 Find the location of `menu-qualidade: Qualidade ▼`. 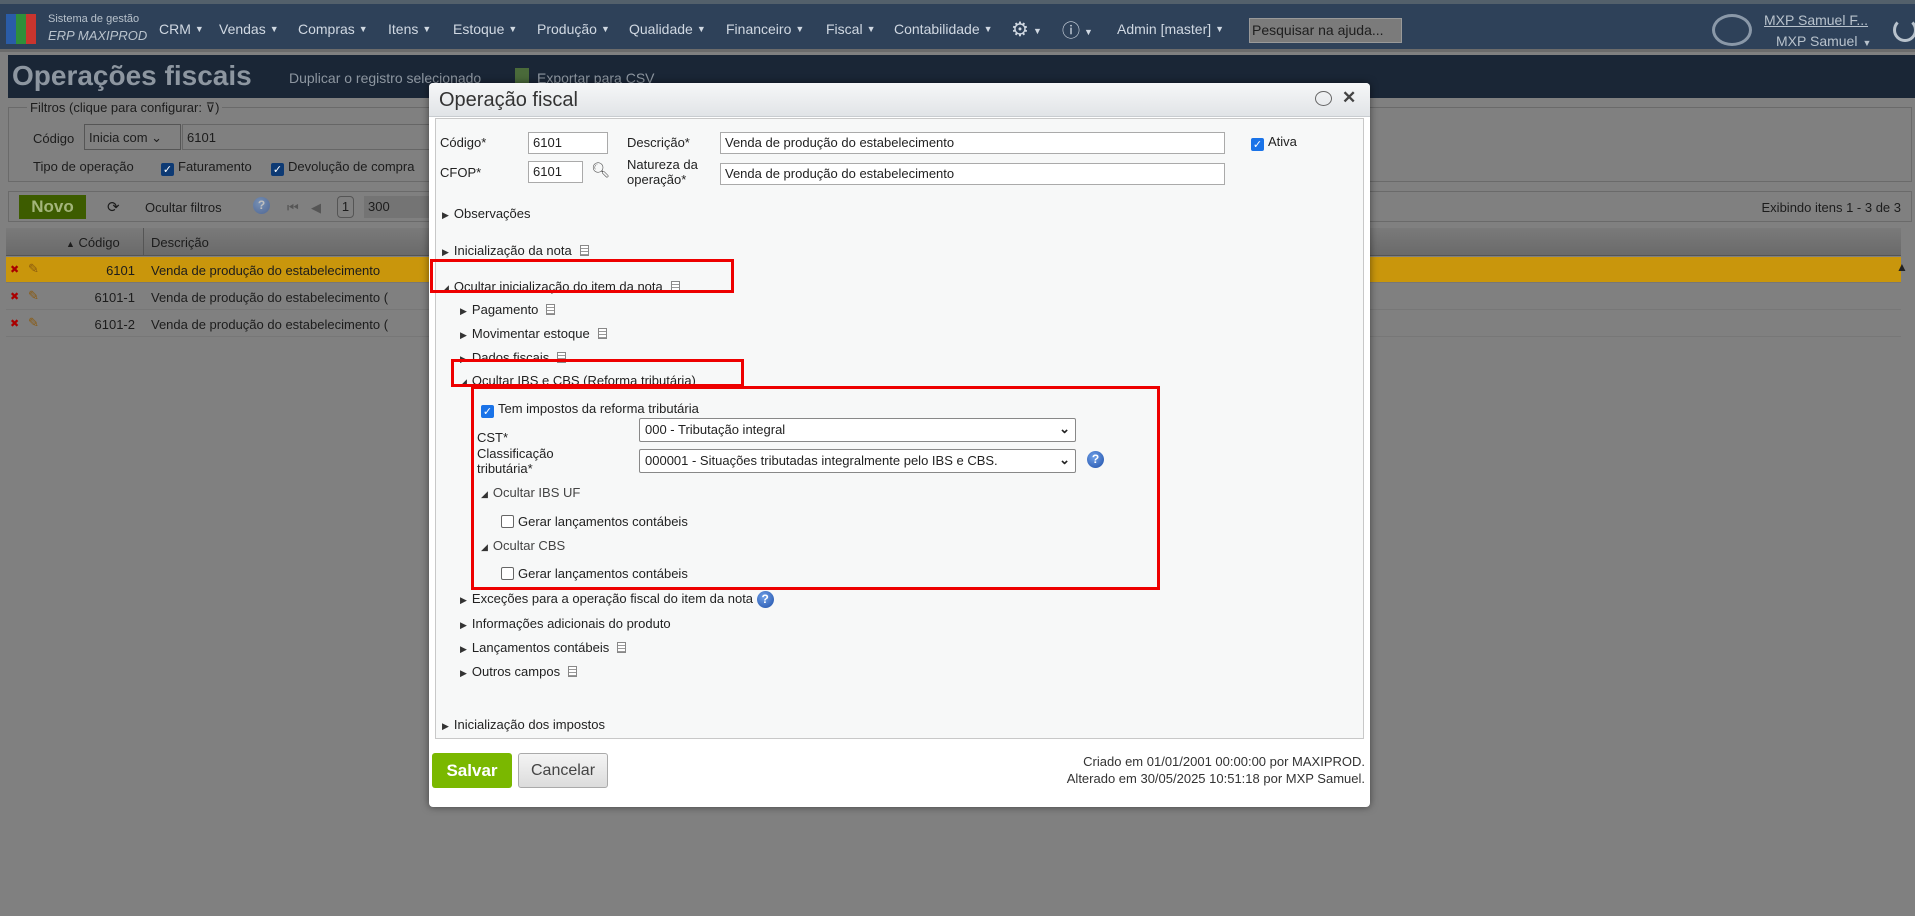

menu-qualidade: Qualidade ▼ is located at coordinates (667, 29).